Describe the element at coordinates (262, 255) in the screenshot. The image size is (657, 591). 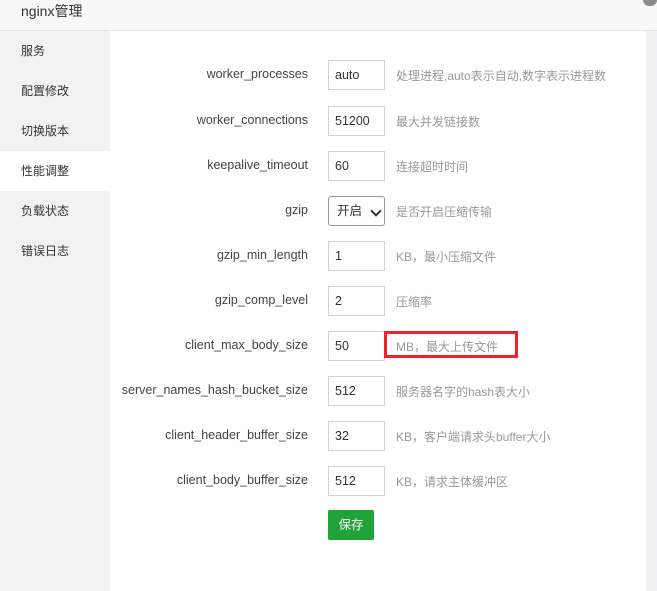
I see `field-label: gzip_min_length` at that location.